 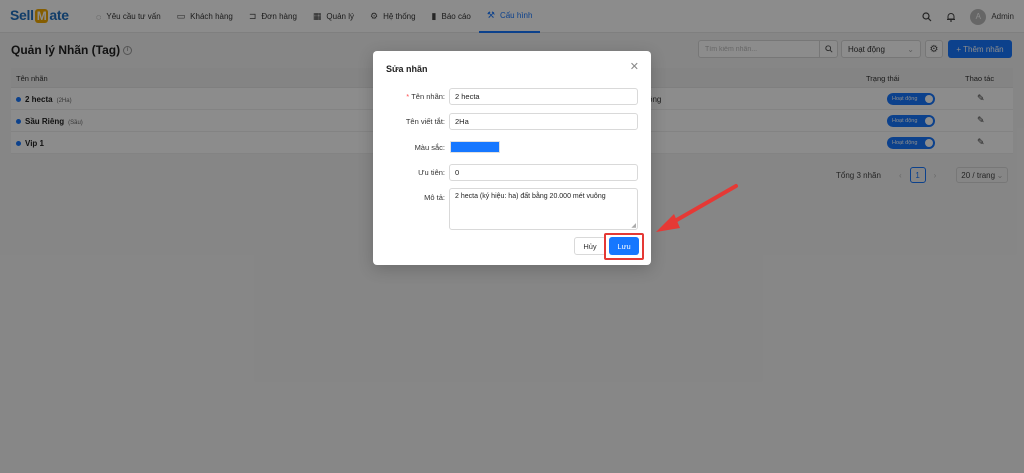 What do you see at coordinates (434, 197) in the screenshot?
I see `description-label: Mô tả:` at bounding box center [434, 197].